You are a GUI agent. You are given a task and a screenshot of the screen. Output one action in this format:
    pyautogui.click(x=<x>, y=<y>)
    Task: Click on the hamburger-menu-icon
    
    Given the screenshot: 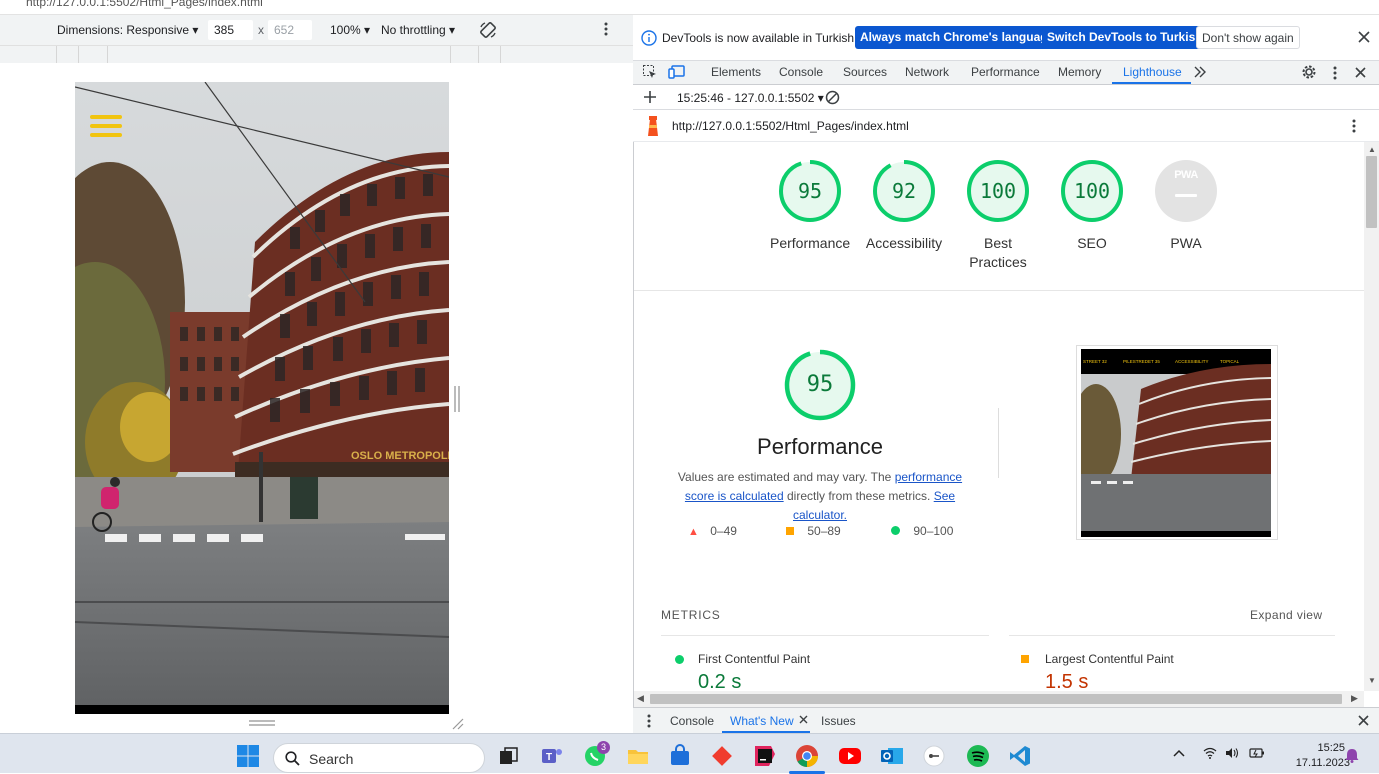 What is the action you would take?
    pyautogui.click(x=106, y=126)
    